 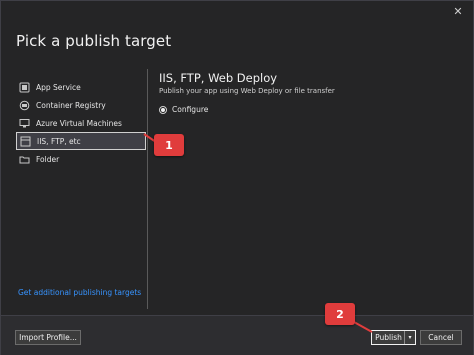 I want to click on target-item-iis-ftp: IIS, FTP, etc, so click(x=81, y=141).